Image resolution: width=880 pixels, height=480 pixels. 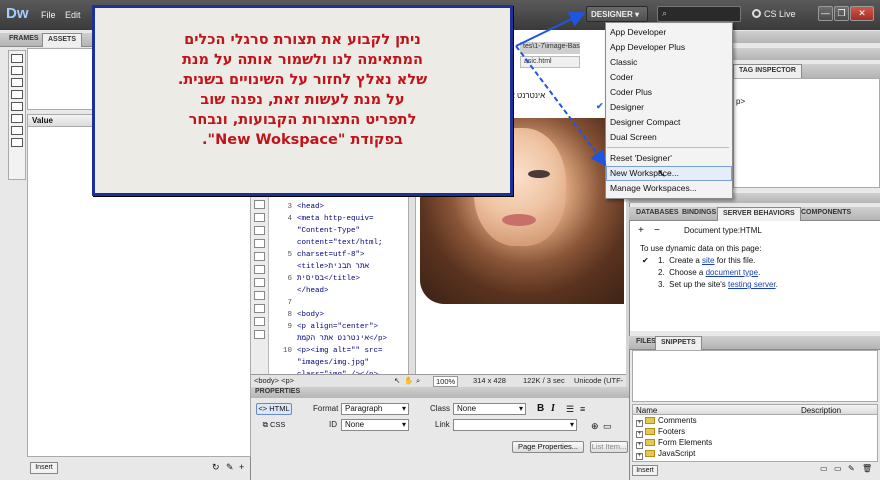 I want to click on arrow-to-workspace-button, so click(x=550, y=29).